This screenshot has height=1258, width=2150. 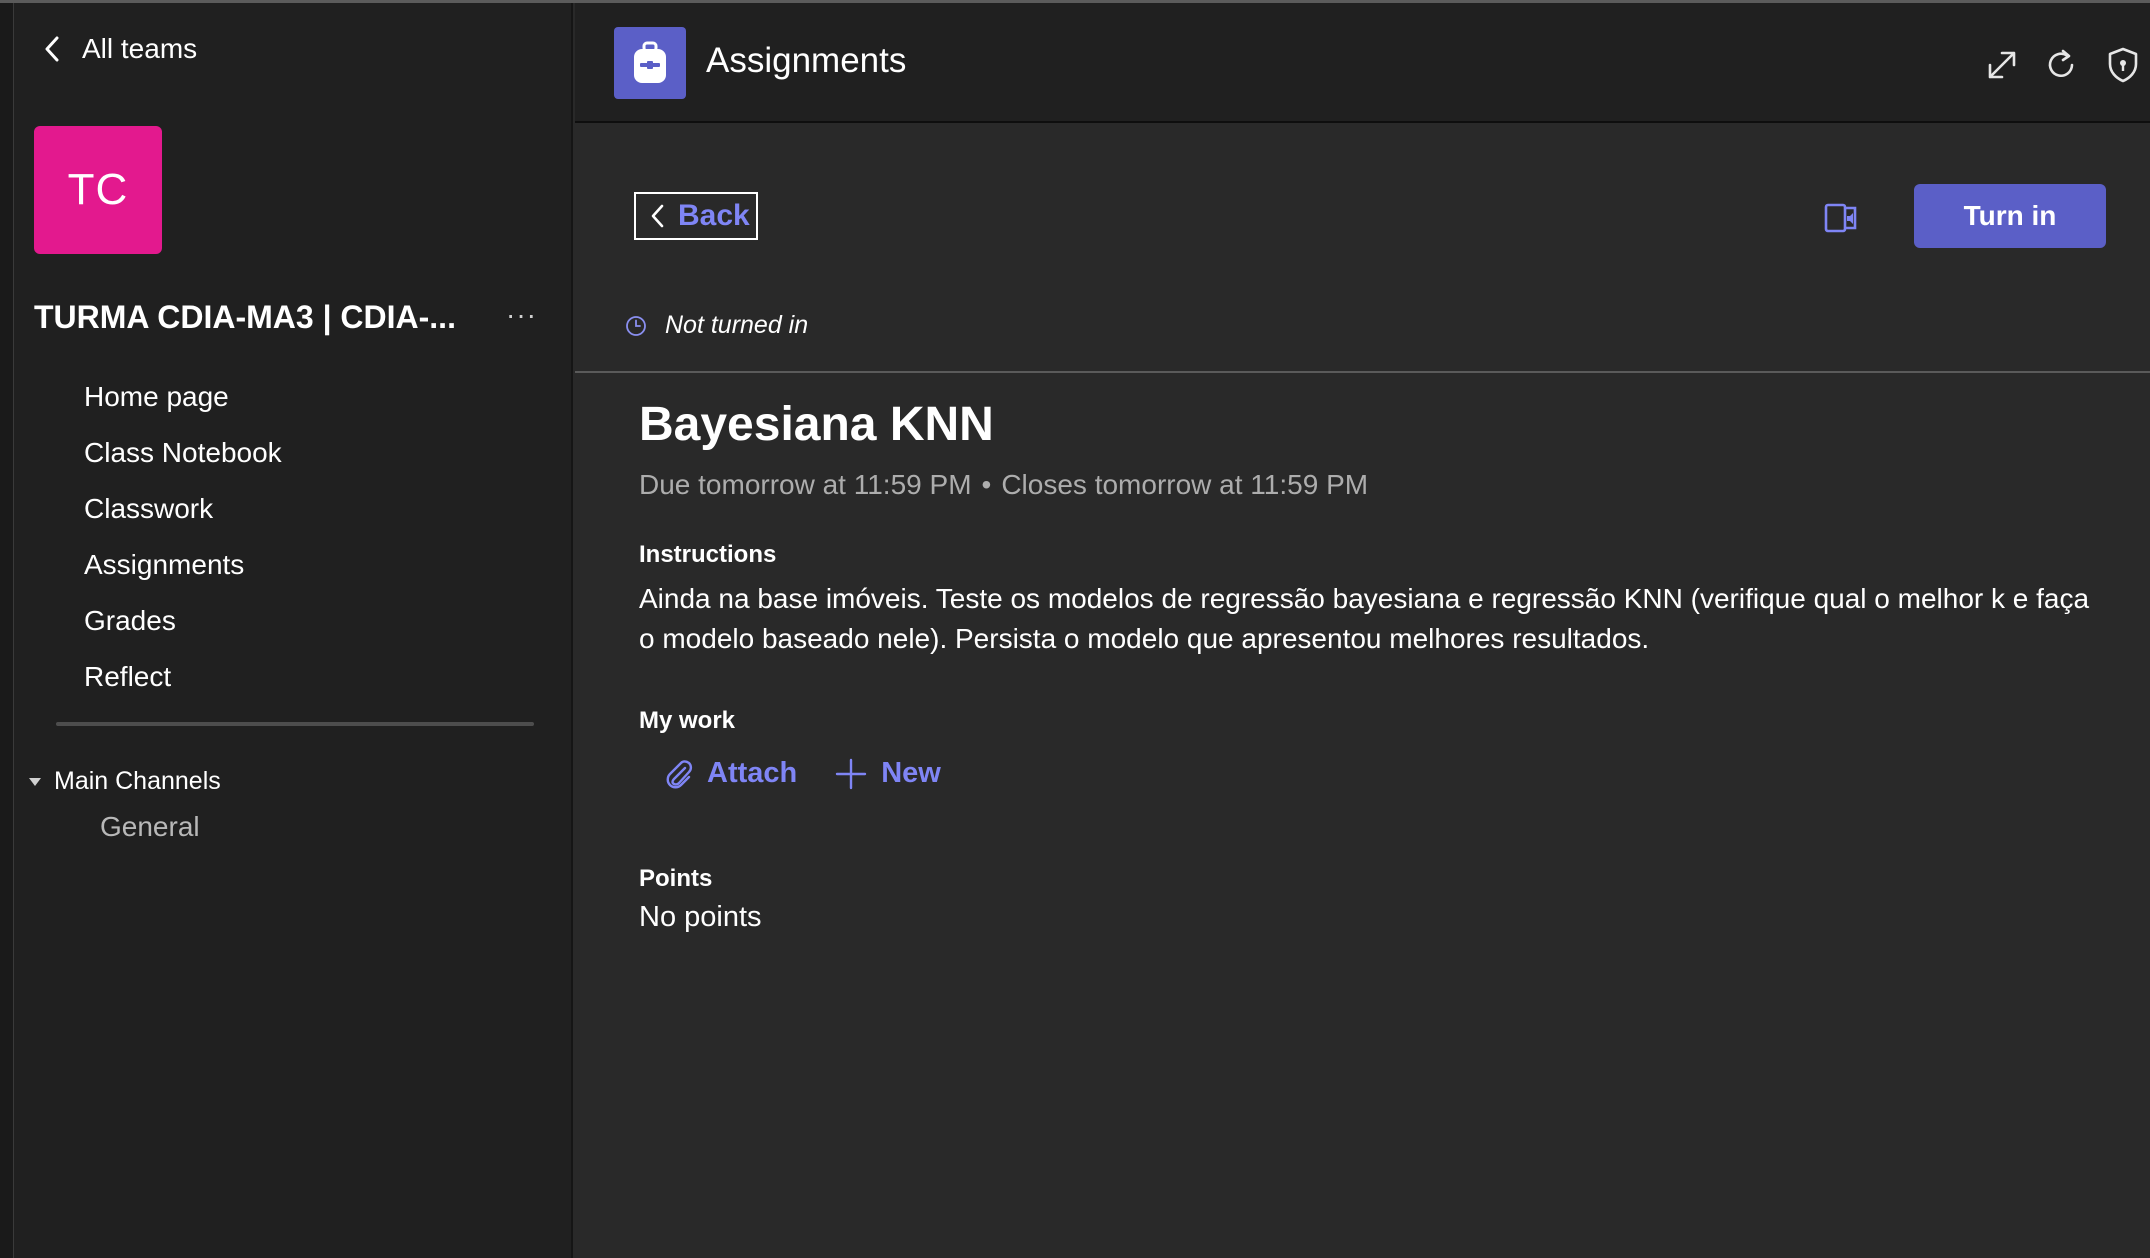 What do you see at coordinates (806, 60) in the screenshot?
I see `app-title: Assignments` at bounding box center [806, 60].